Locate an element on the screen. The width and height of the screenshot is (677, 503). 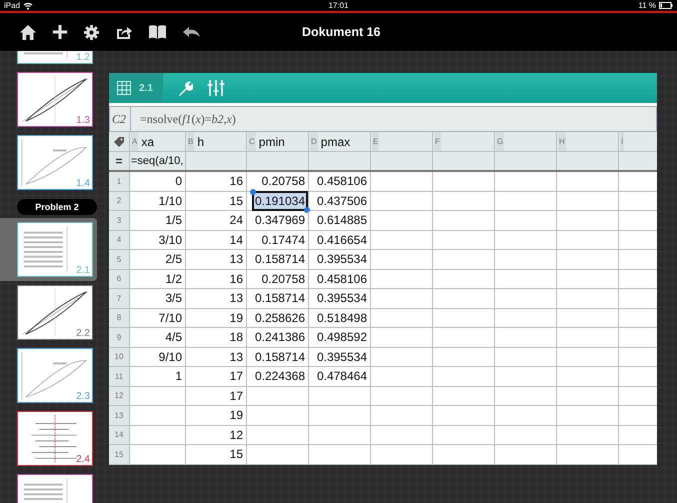
column-letter: F is located at coordinates (437, 141).